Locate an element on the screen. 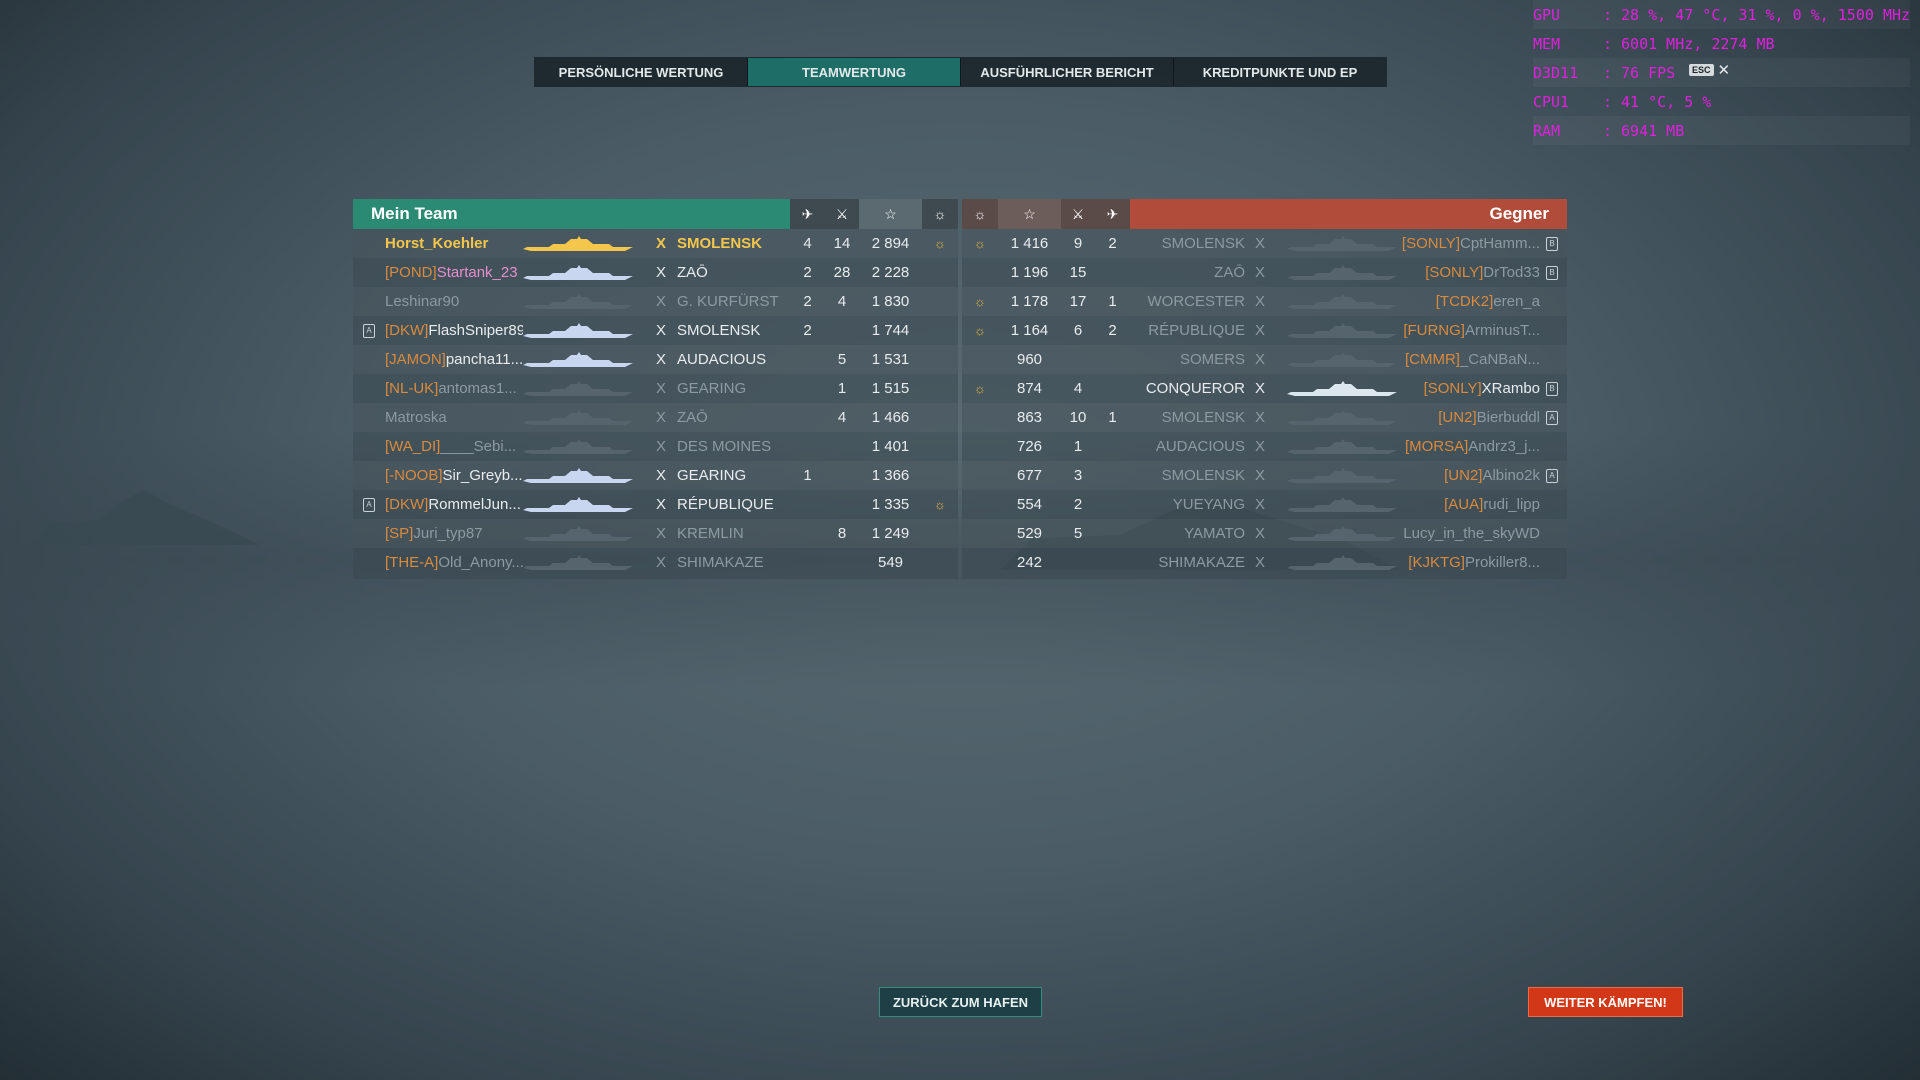 The height and width of the screenshot is (1080, 1920). hud-key: CPU1 is located at coordinates (1551, 101).